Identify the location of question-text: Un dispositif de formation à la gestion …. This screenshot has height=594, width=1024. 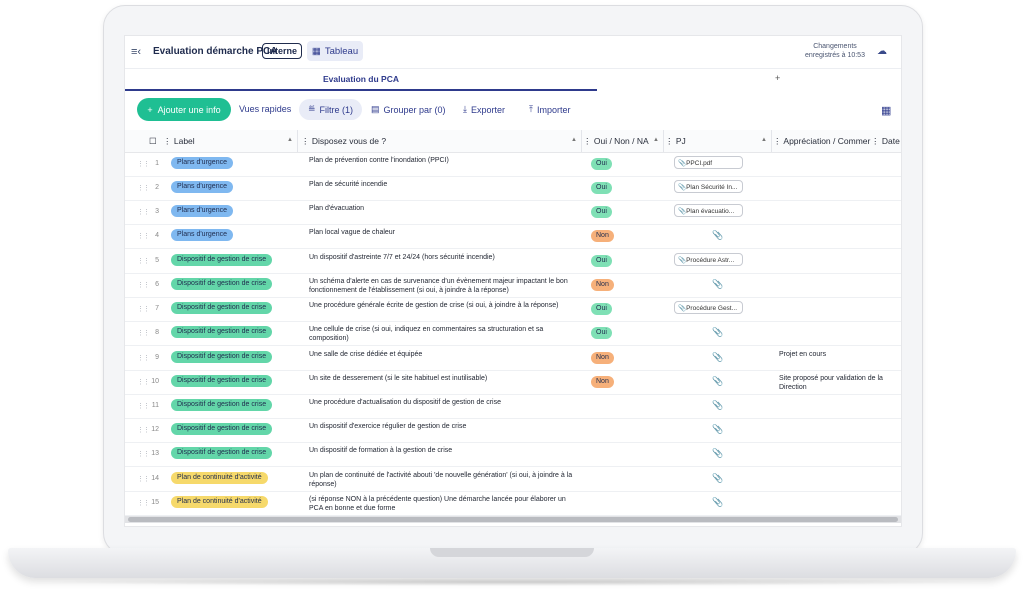
(444, 450).